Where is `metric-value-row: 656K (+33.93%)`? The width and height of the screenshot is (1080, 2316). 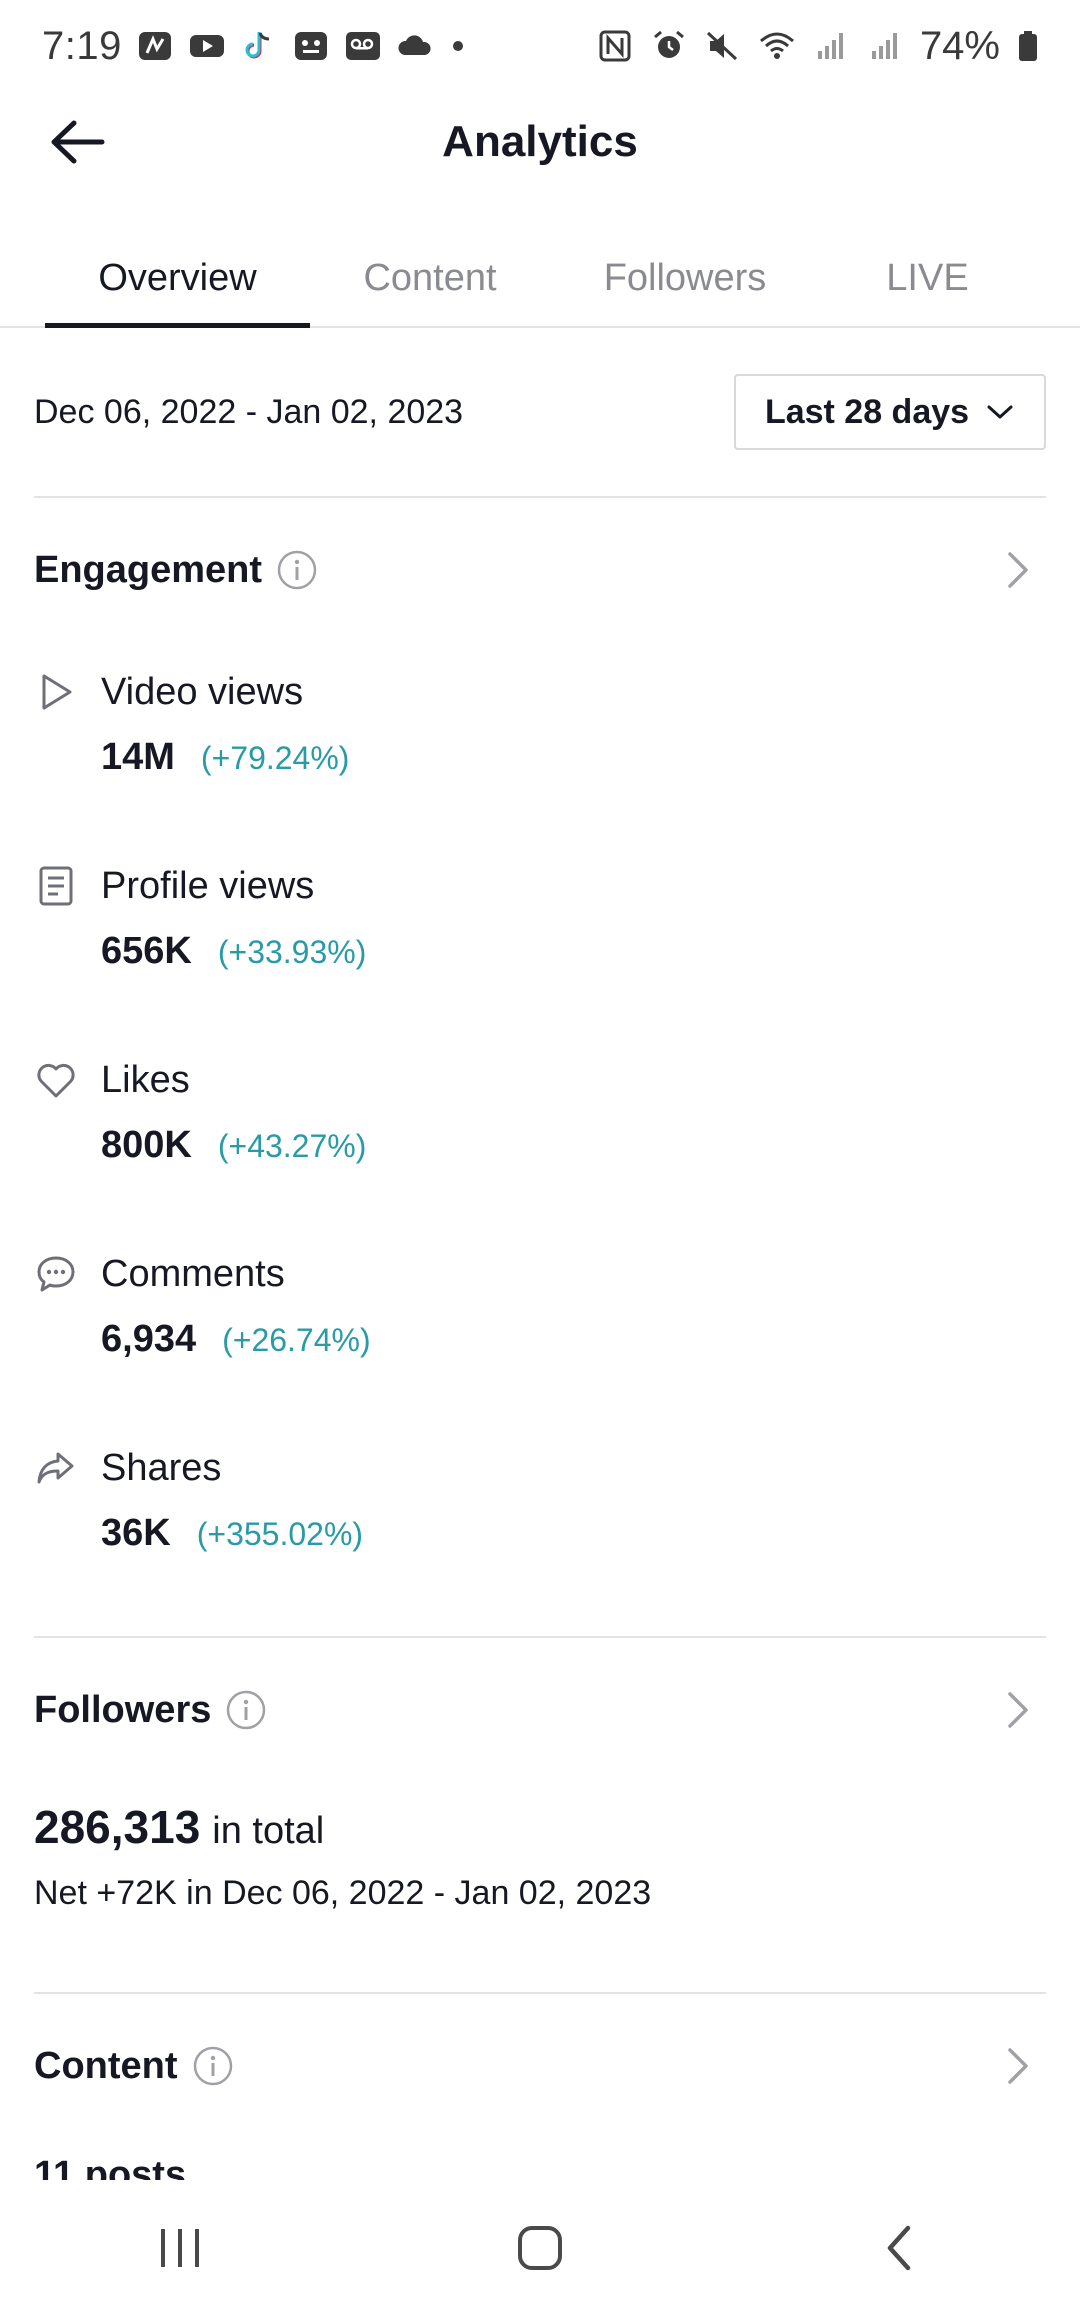
metric-value-row: 656K (+33.93%) is located at coordinates (233, 951).